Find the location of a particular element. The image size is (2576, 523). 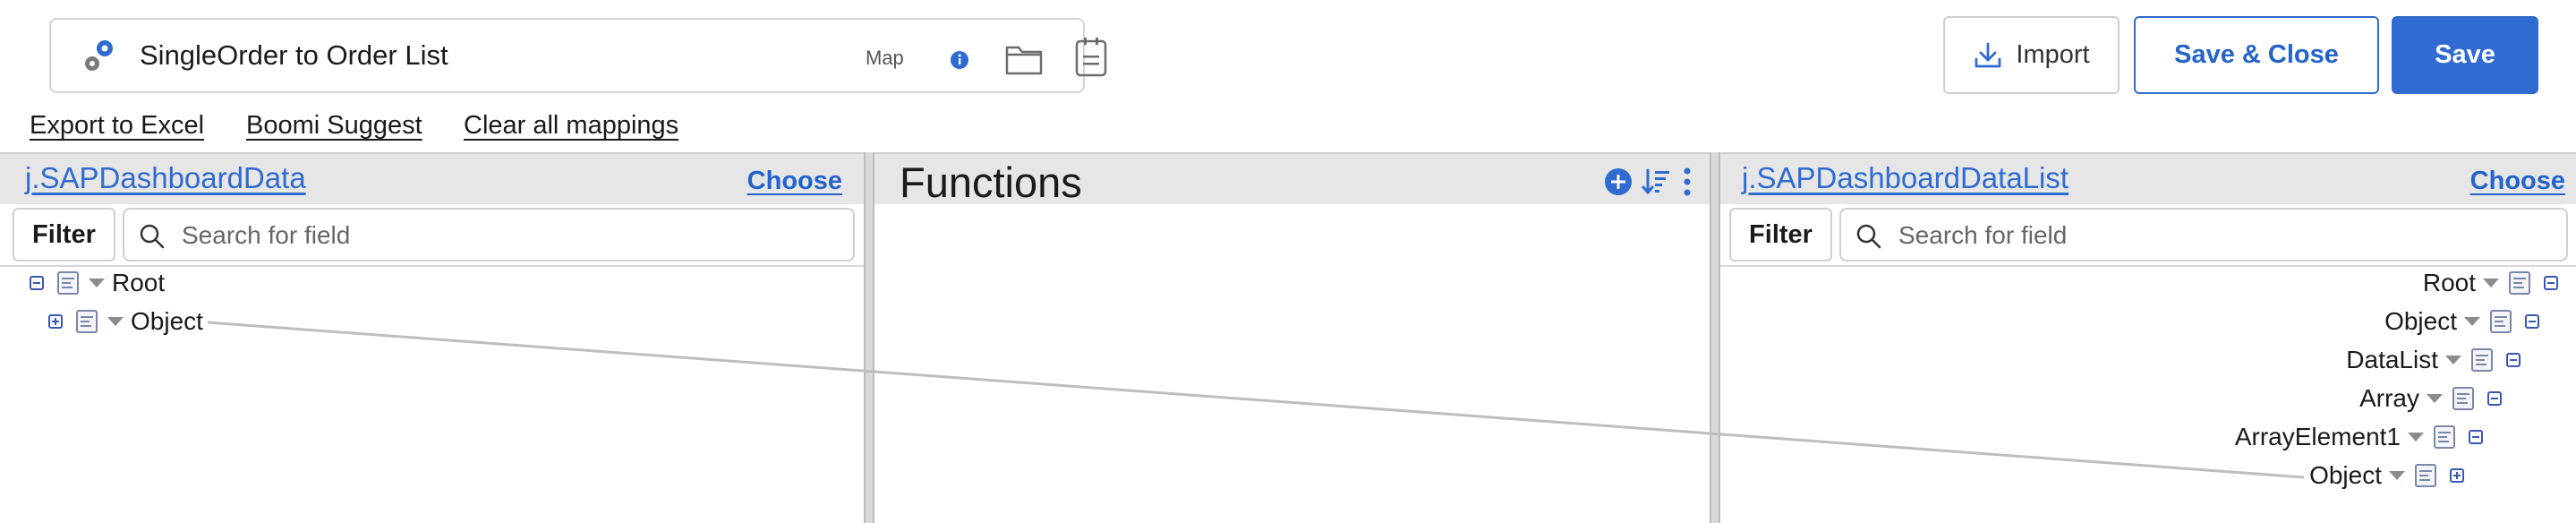

destination-filter-button: Filter is located at coordinates (1780, 235).